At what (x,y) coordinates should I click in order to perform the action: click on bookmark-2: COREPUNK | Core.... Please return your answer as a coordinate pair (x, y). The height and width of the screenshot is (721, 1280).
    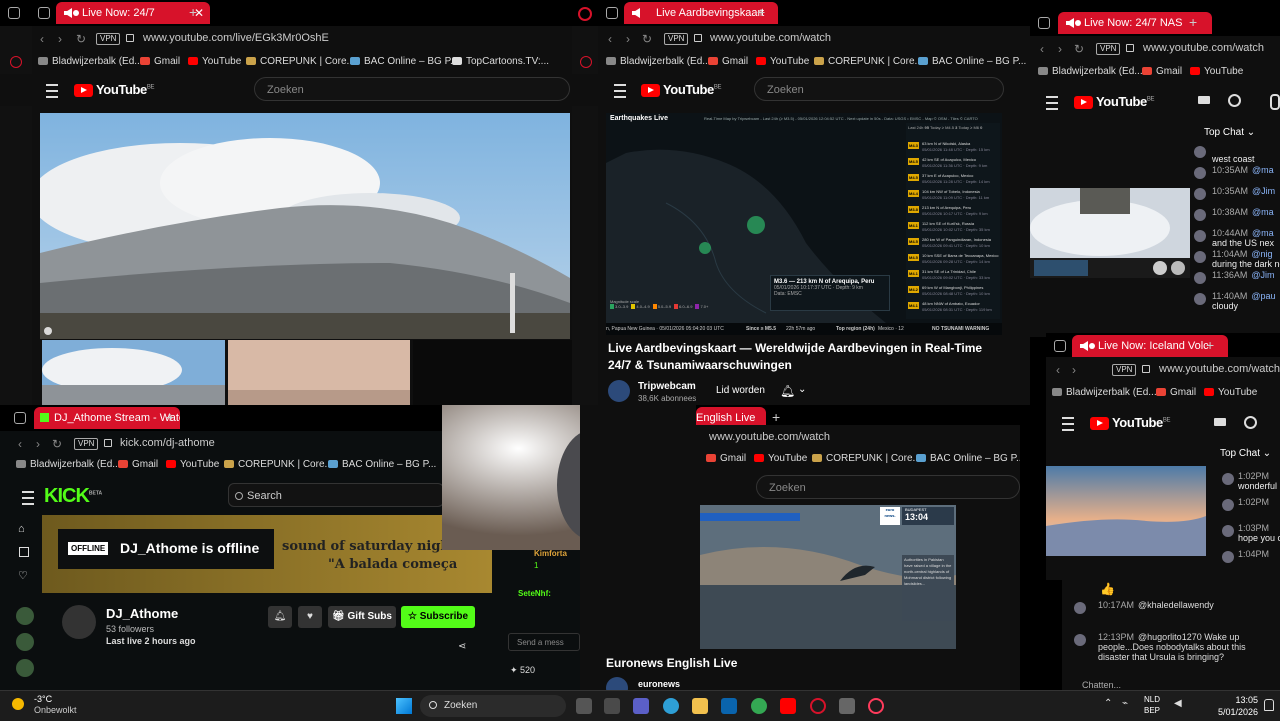
    Looking at the image, I should click on (866, 458).